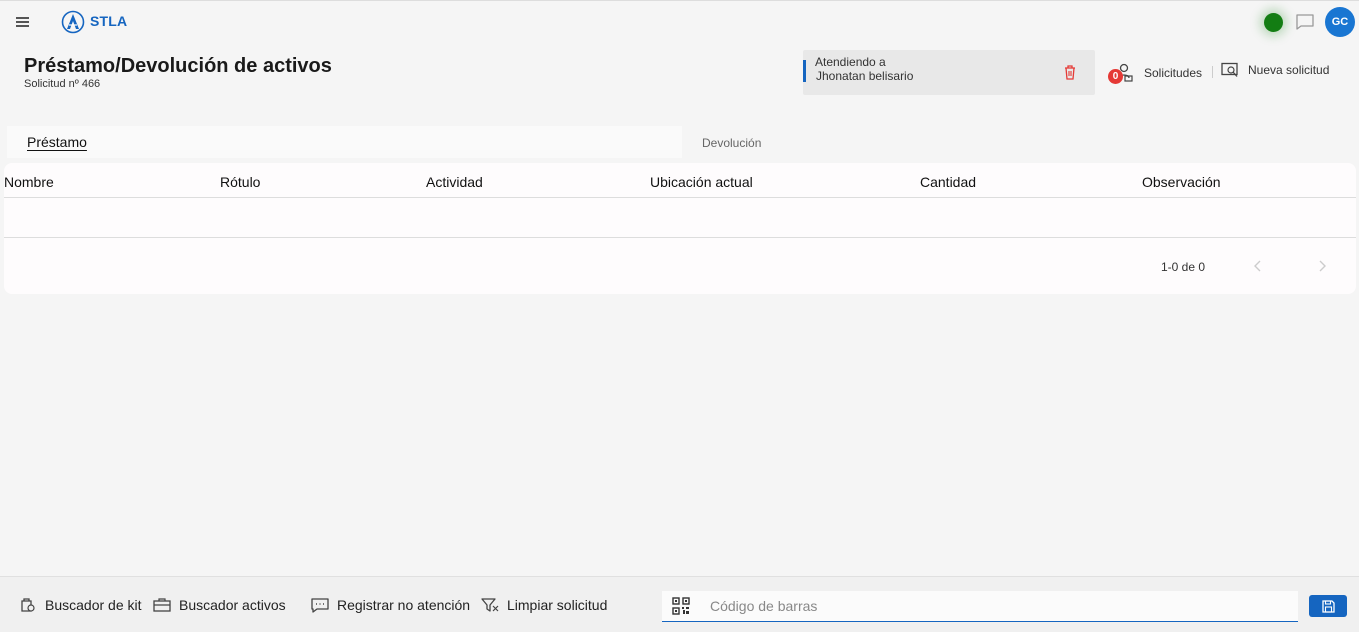  What do you see at coordinates (1212, 72) in the screenshot?
I see `actions-divider` at bounding box center [1212, 72].